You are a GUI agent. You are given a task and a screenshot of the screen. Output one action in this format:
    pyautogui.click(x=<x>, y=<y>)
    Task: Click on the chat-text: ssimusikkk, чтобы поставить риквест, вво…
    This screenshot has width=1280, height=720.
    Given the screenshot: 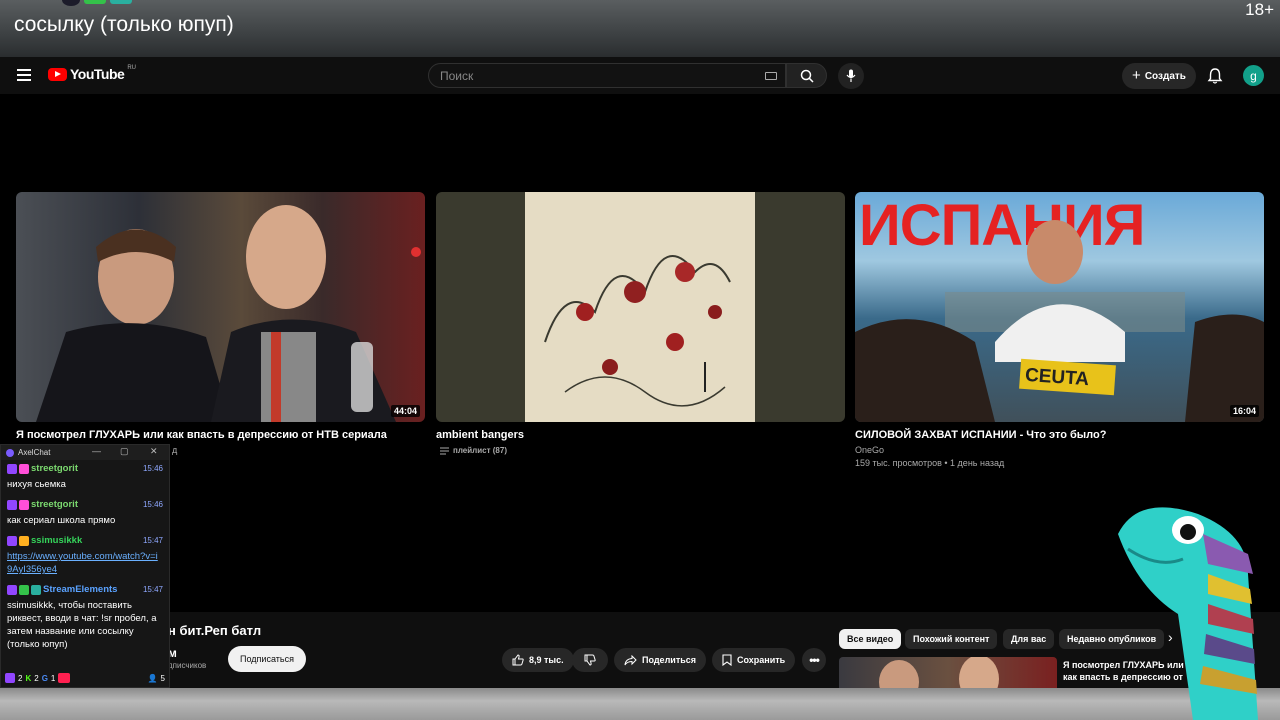 What is the action you would take?
    pyautogui.click(x=82, y=625)
    